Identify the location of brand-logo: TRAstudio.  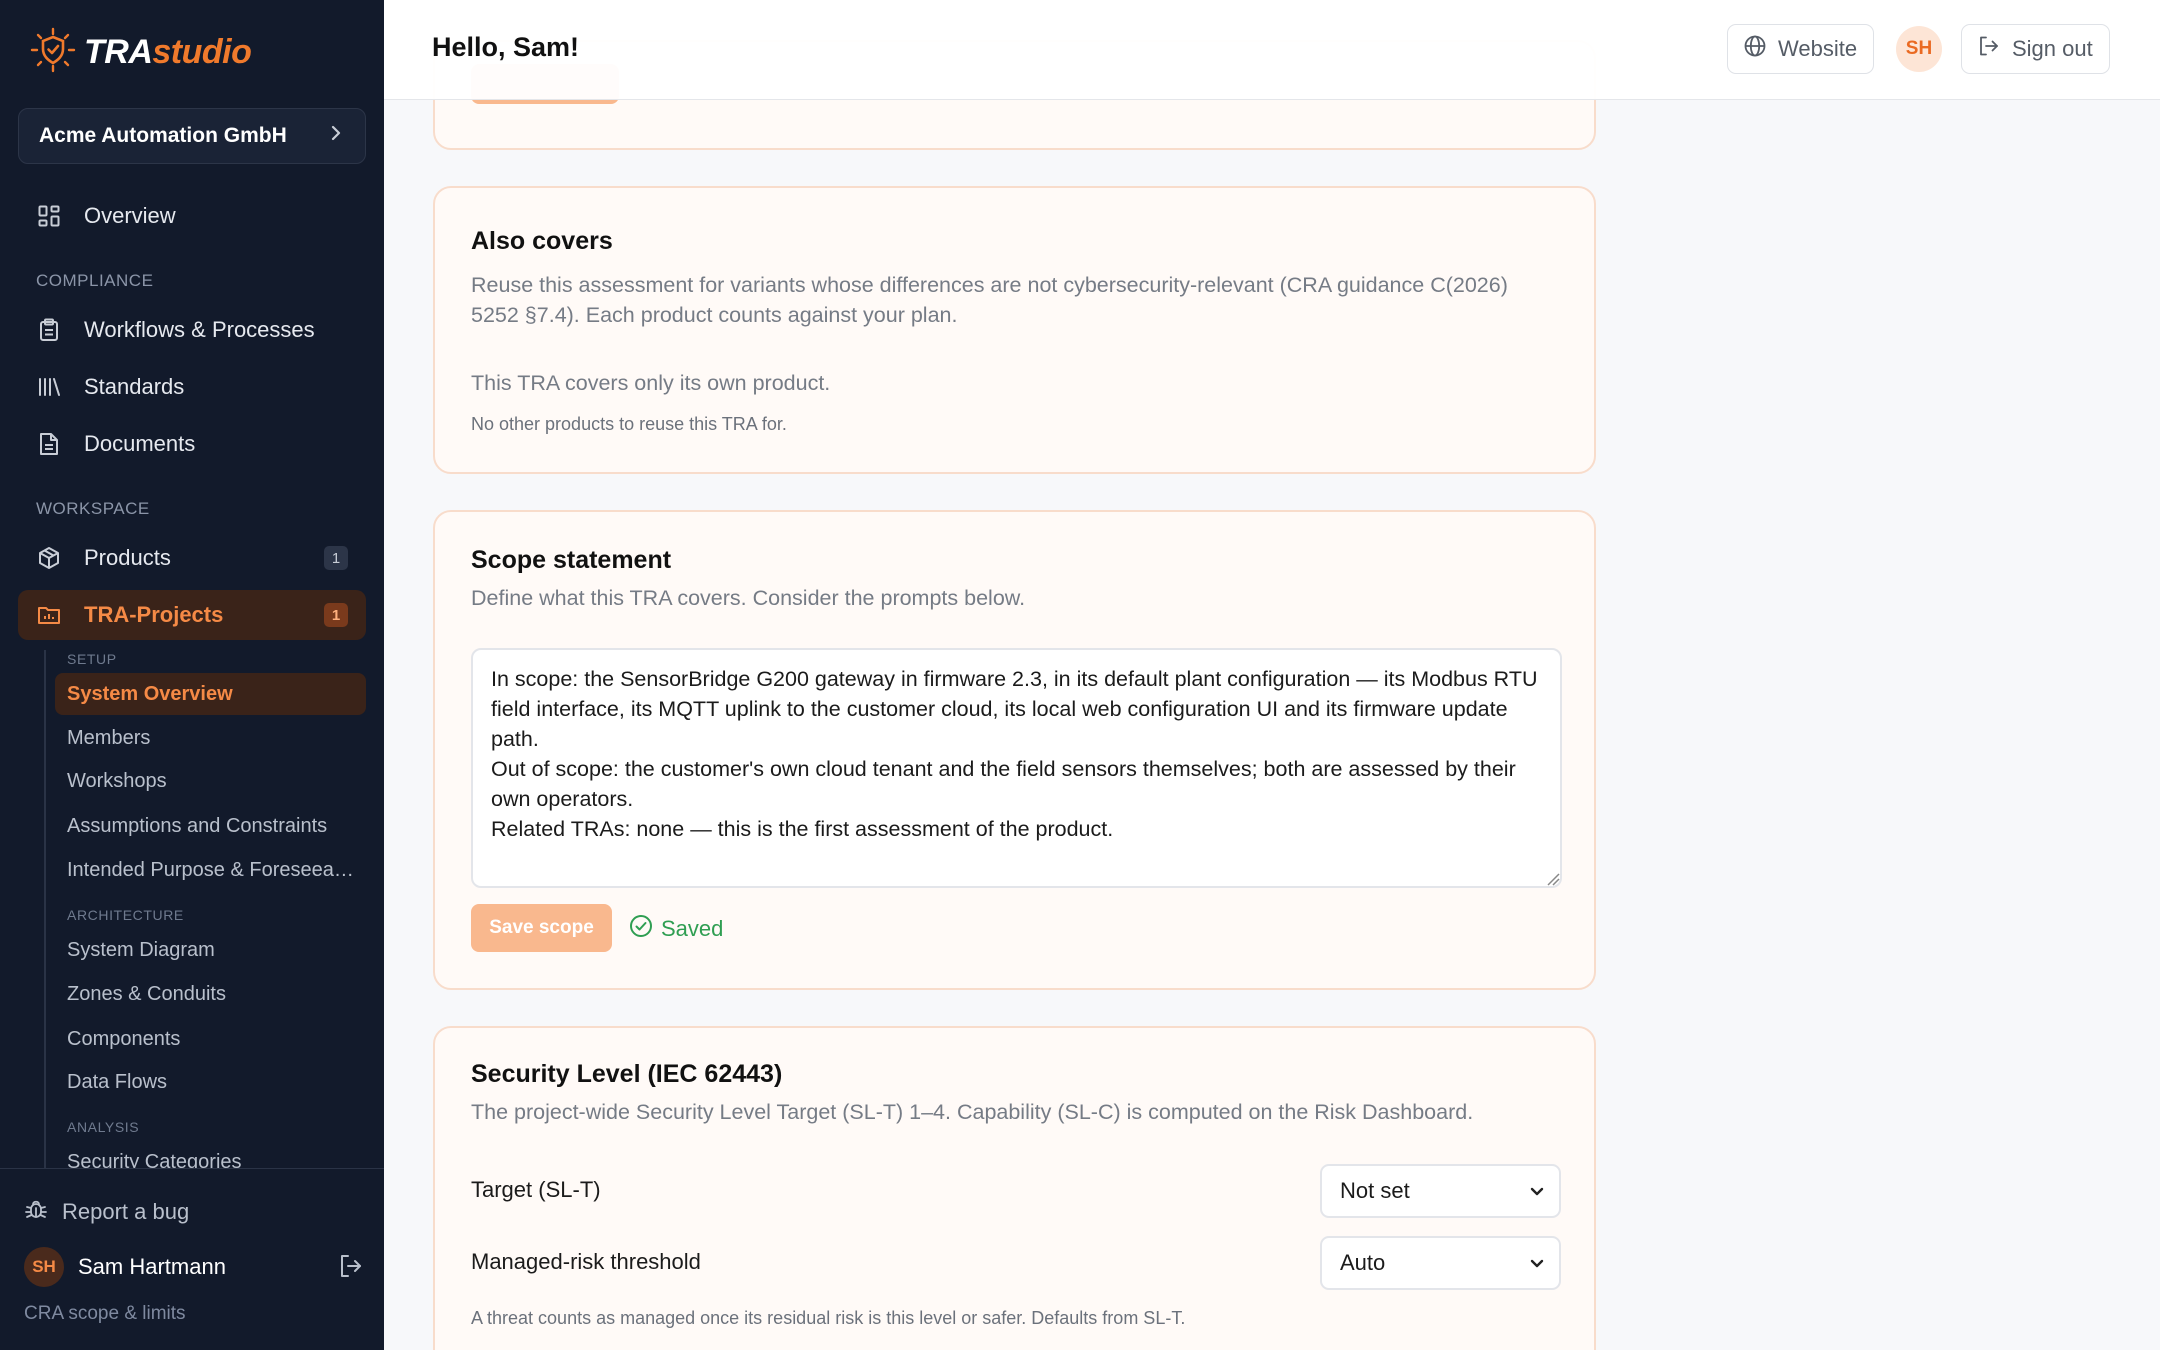
(141, 52).